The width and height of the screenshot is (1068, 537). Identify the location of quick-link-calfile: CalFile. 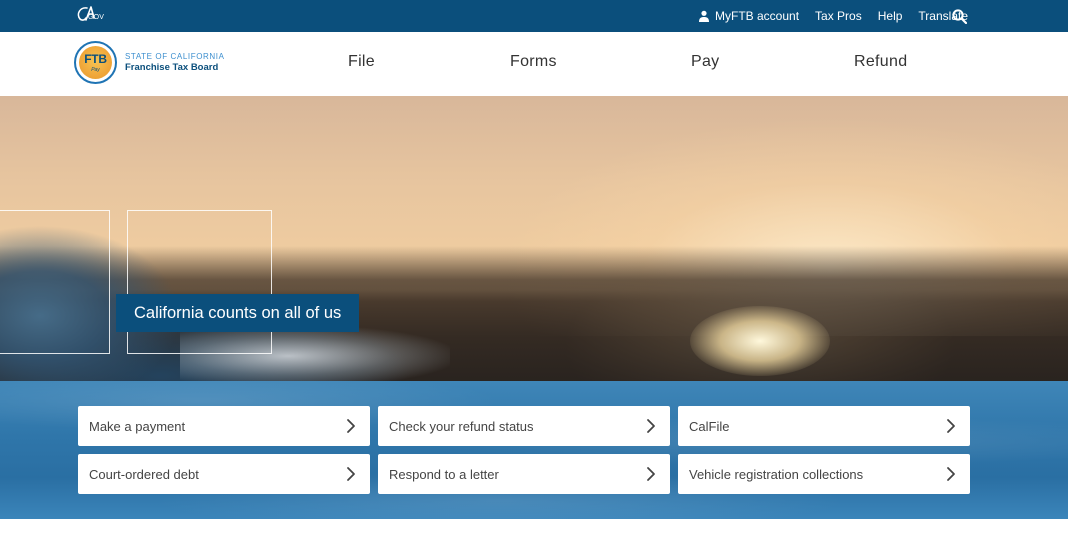
(824, 426).